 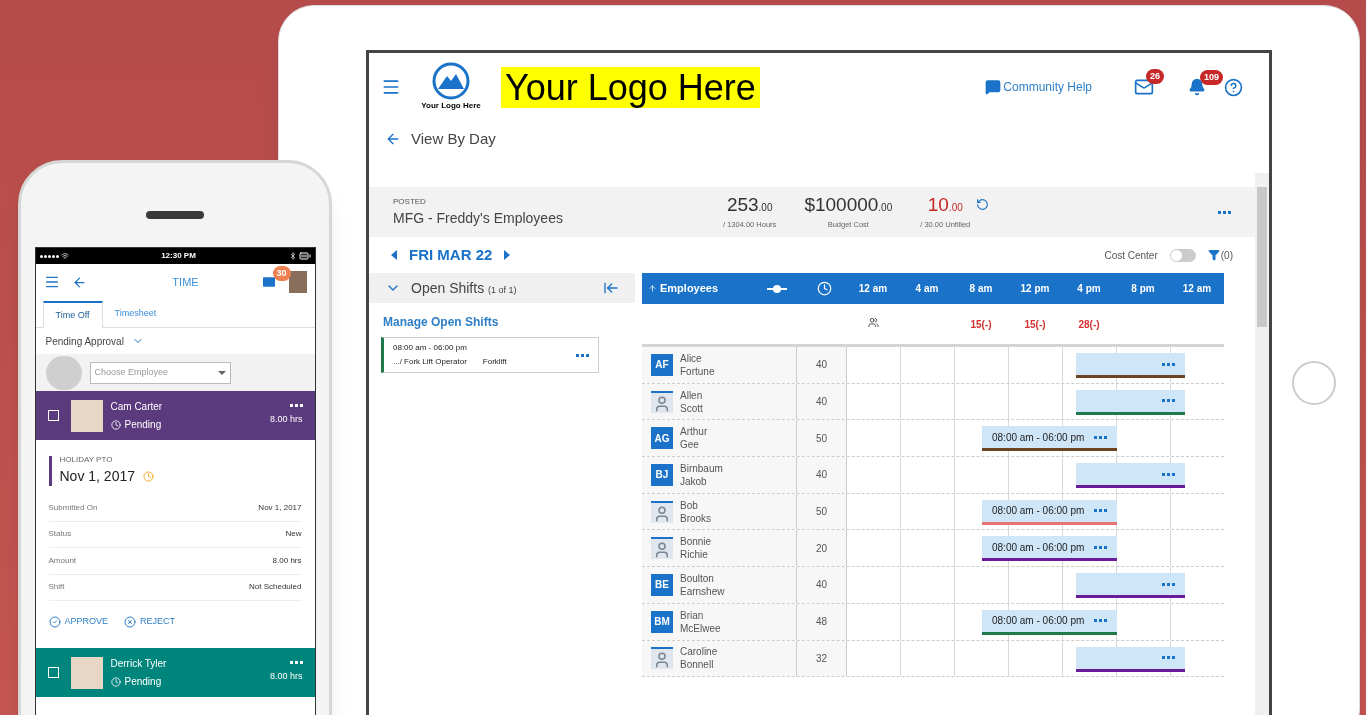 What do you see at coordinates (1047, 87) in the screenshot?
I see `community-help-link: Community Help` at bounding box center [1047, 87].